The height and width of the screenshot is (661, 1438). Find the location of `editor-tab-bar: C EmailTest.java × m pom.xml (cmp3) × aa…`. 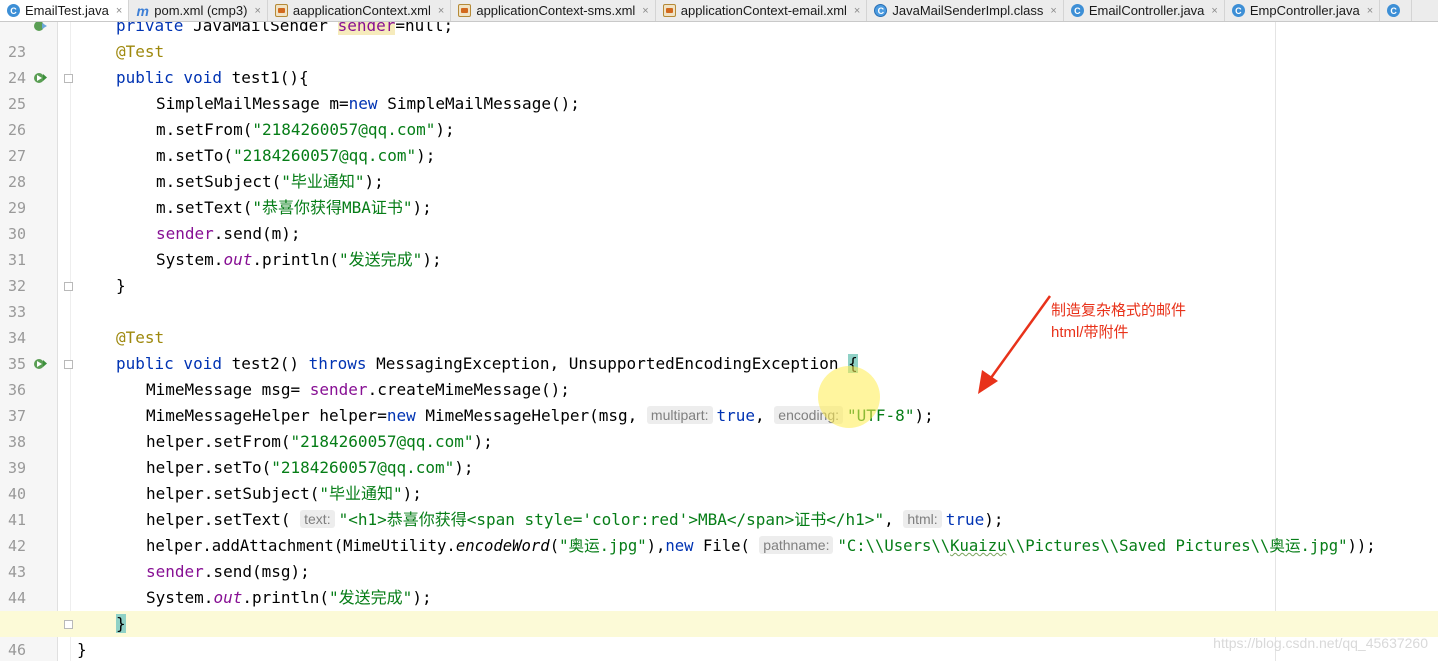

editor-tab-bar: C EmailTest.java × m pom.xml (cmp3) × aa… is located at coordinates (719, 11).